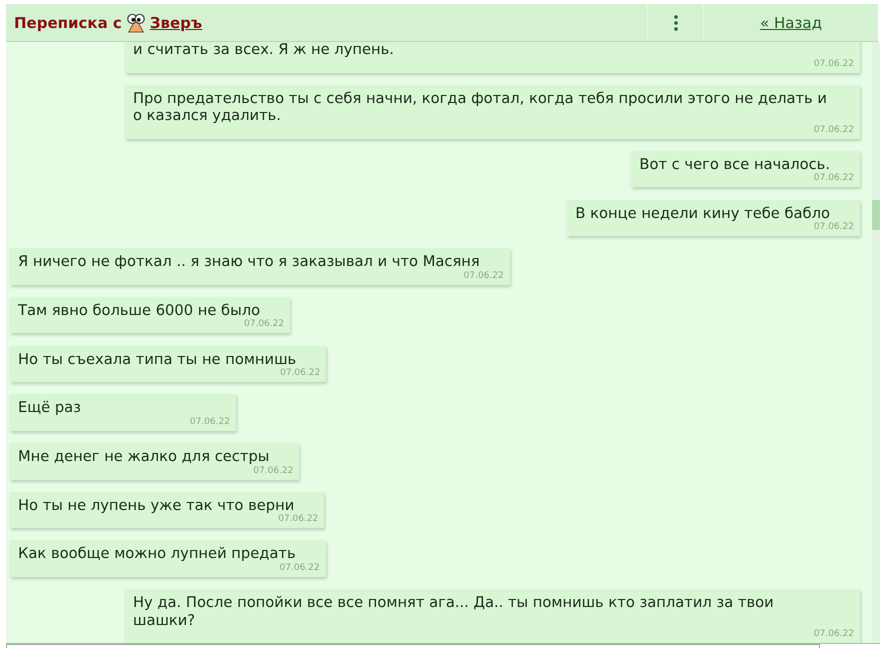 The height and width of the screenshot is (648, 884). What do you see at coordinates (249, 262) in the screenshot?
I see `message-text: Я ничего не фоткал .. я знаю что я заказывал и что Масяня` at bounding box center [249, 262].